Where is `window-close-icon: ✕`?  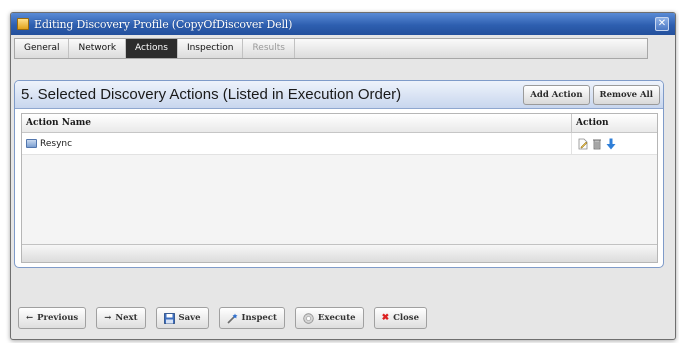 window-close-icon: ✕ is located at coordinates (662, 24).